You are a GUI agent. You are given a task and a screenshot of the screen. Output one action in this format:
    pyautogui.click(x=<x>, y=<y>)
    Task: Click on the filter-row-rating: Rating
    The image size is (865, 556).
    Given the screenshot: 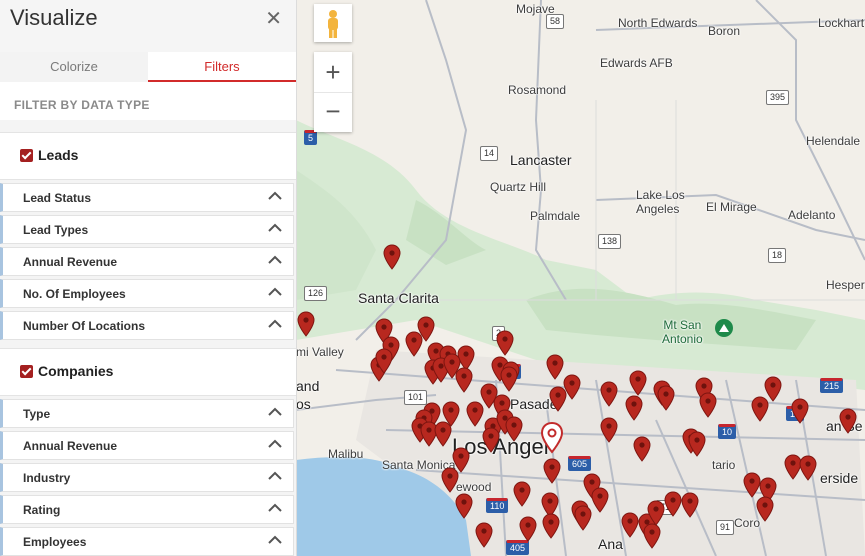 What is the action you would take?
    pyautogui.click(x=147, y=509)
    